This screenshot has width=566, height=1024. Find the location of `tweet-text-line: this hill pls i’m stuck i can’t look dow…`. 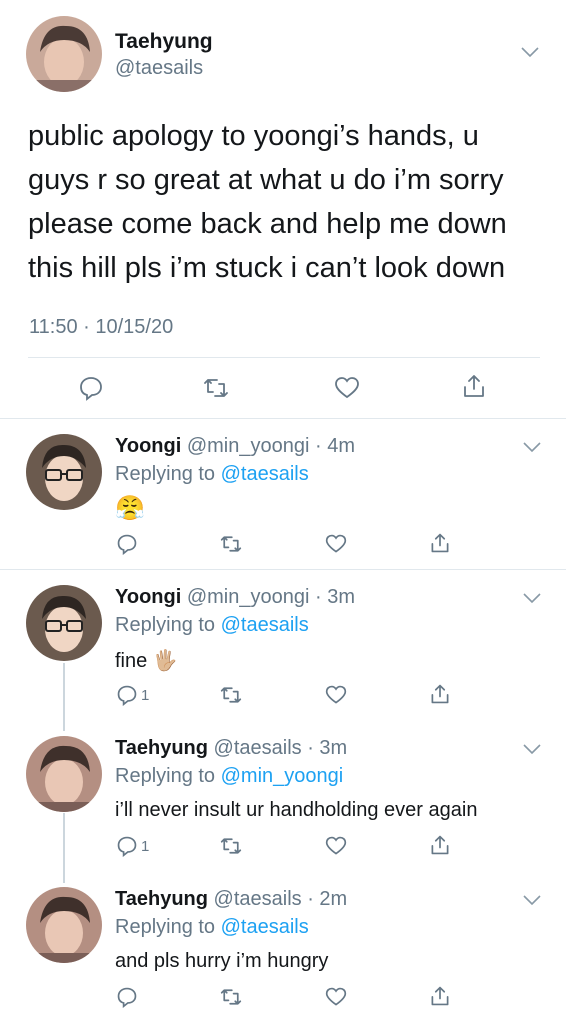

tweet-text-line: this hill pls i’m stuck i can’t look dow… is located at coordinates (267, 268).